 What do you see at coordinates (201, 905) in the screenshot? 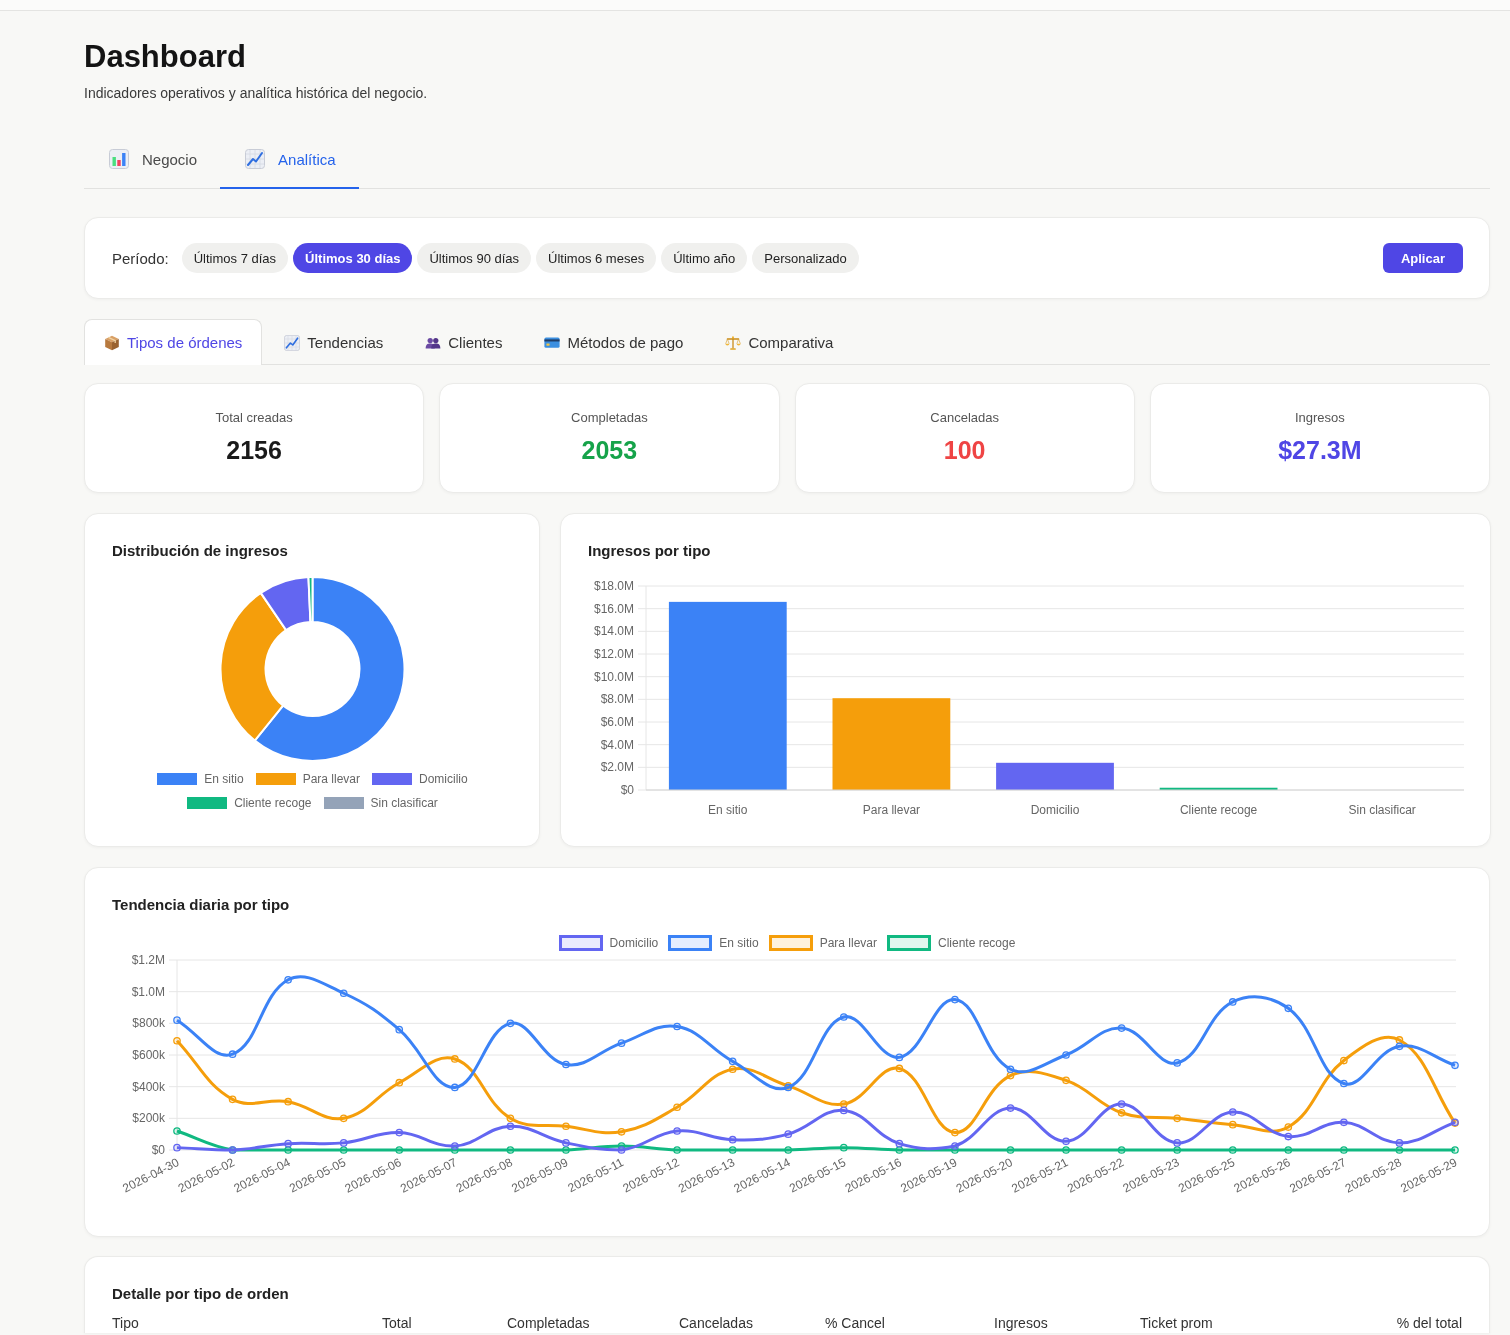
I see `card-title: Tendencia diaria por tipo` at bounding box center [201, 905].